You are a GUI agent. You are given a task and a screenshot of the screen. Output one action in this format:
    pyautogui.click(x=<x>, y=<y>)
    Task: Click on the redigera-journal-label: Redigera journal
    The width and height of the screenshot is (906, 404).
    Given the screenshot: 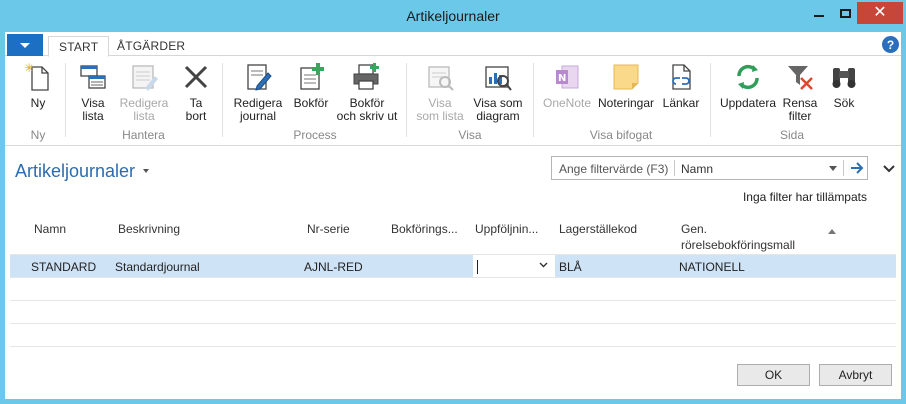 What is the action you would take?
    pyautogui.click(x=258, y=109)
    